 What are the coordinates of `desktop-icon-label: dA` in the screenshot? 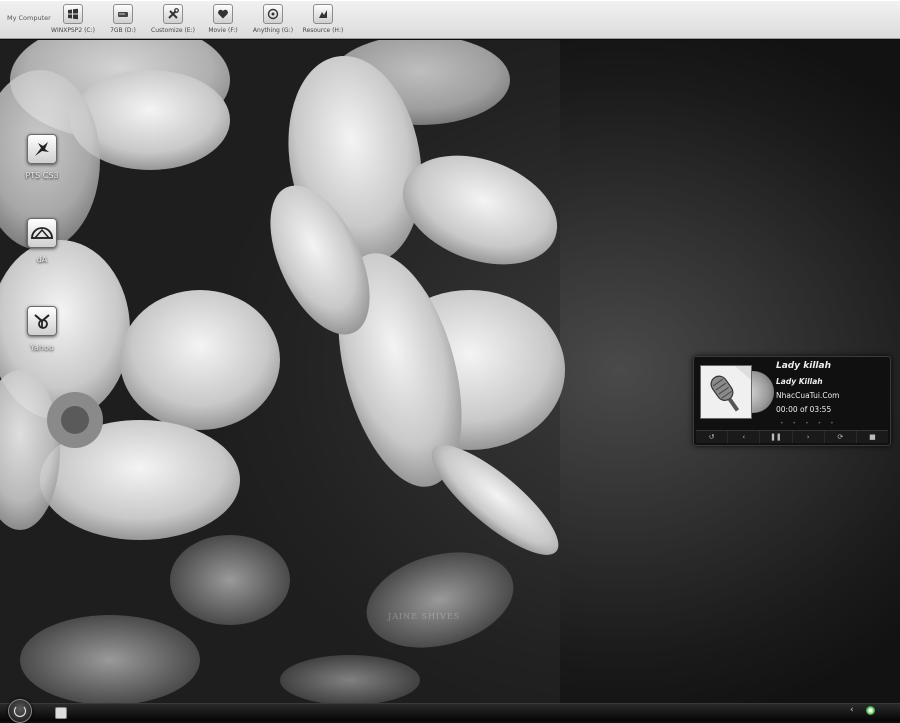 It's located at (42, 259).